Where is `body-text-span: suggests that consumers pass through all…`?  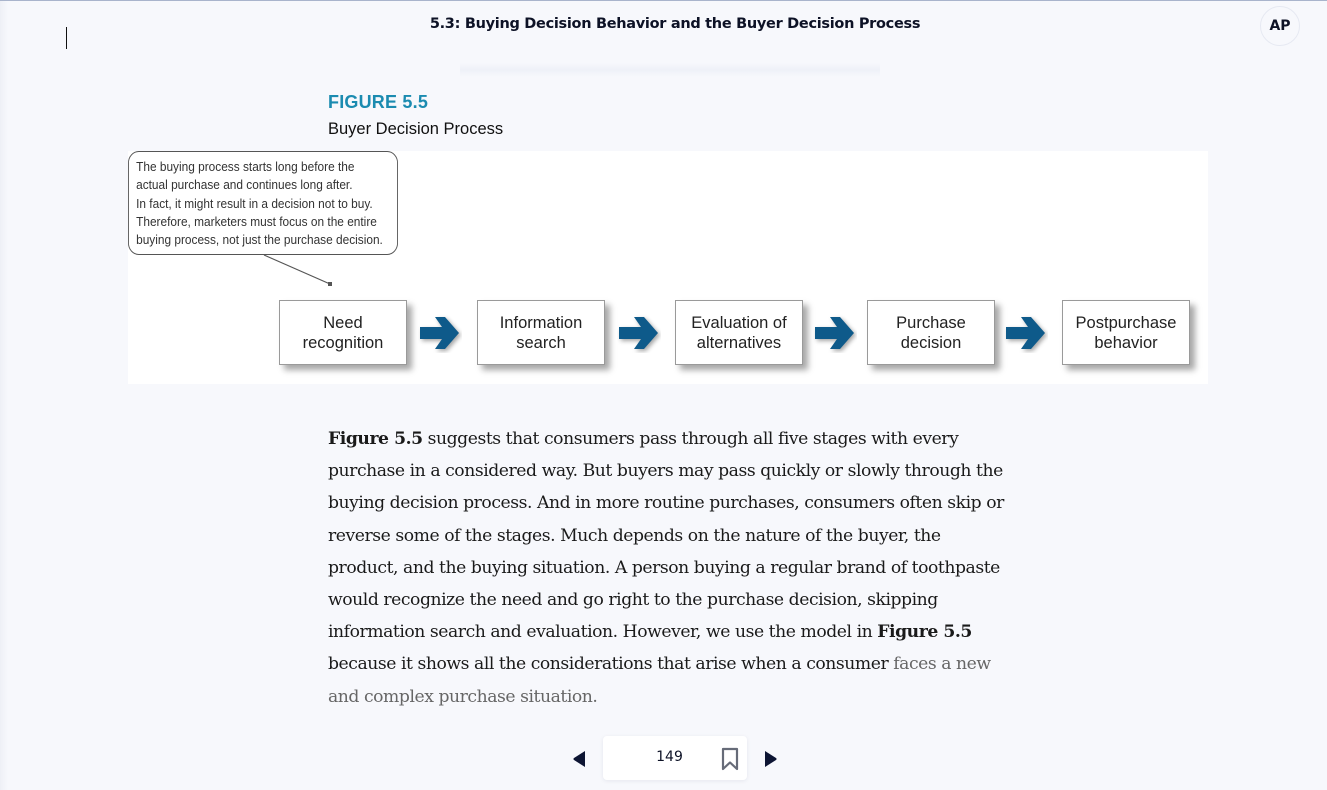 body-text-span: suggests that consumers pass through all… is located at coordinates (666, 536).